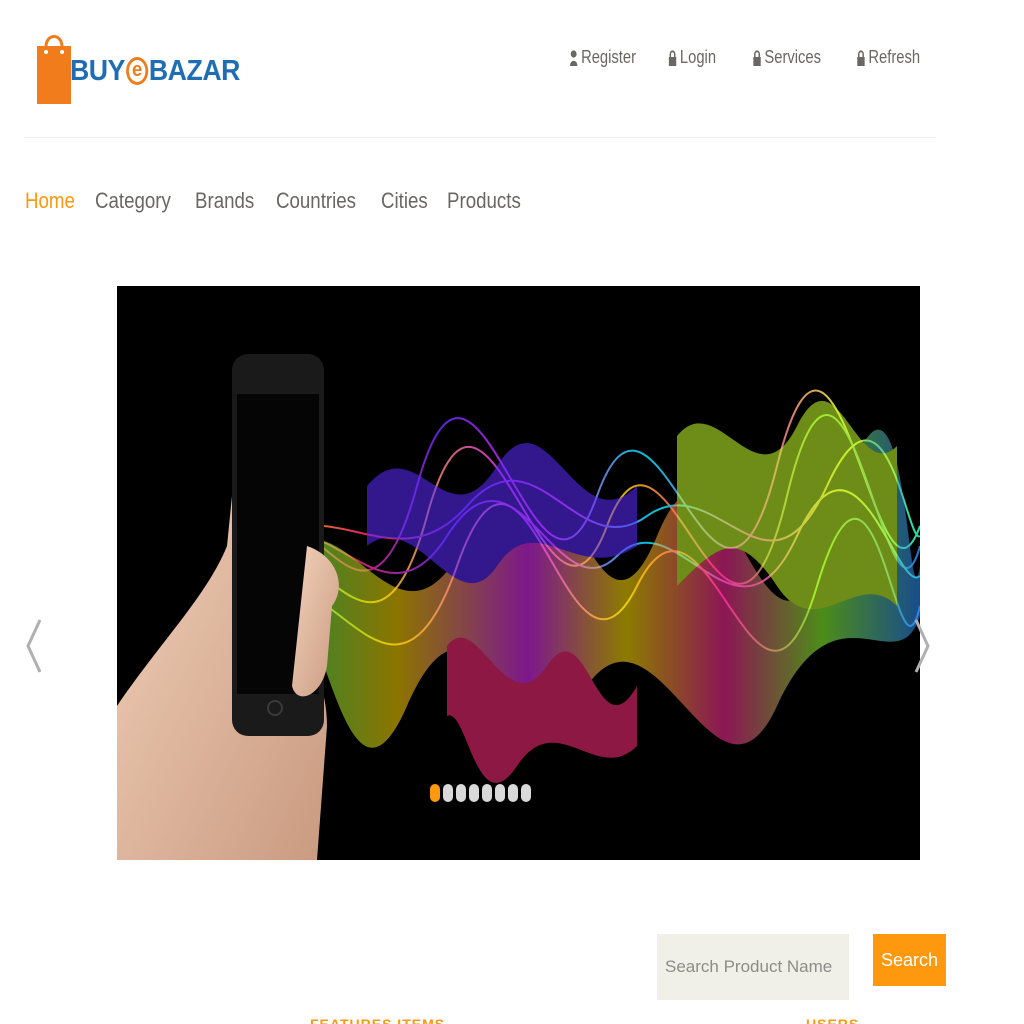 This screenshot has width=1024, height=1024. What do you see at coordinates (922, 646) in the screenshot?
I see `chevron-right-icon` at bounding box center [922, 646].